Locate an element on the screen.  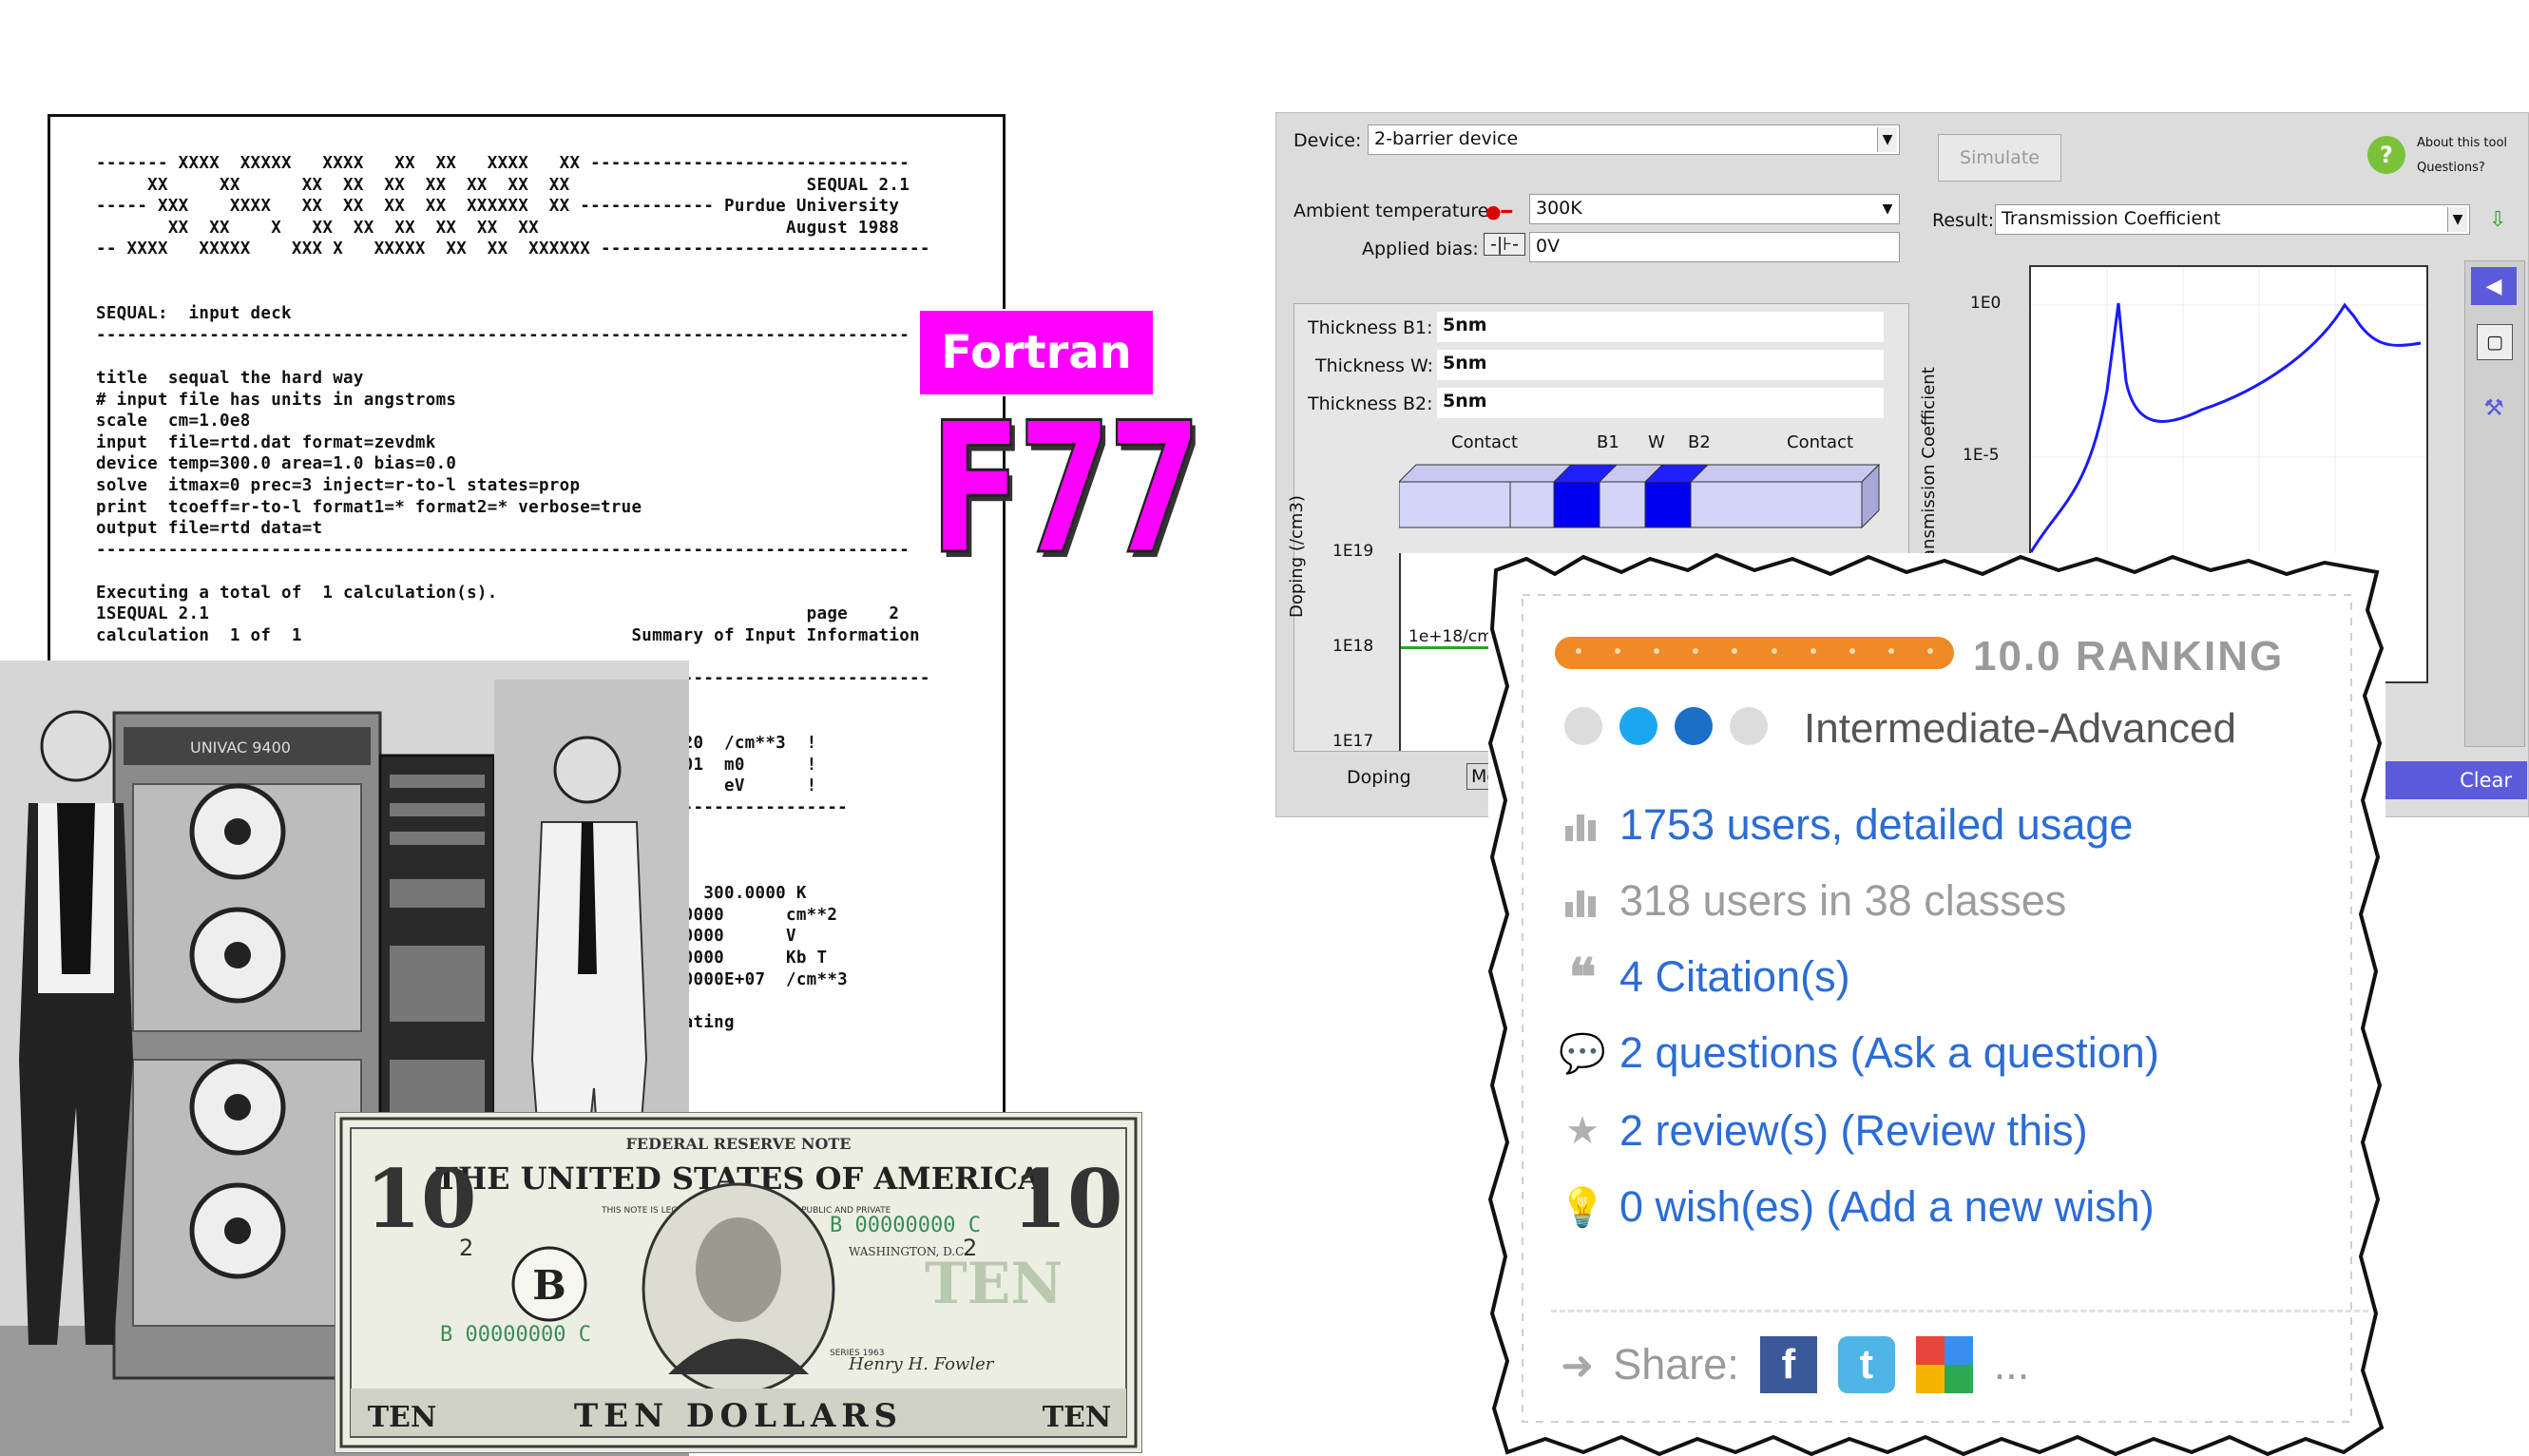
class-usage-stat: 318 users in 38 classes is located at coordinates (1814, 901).